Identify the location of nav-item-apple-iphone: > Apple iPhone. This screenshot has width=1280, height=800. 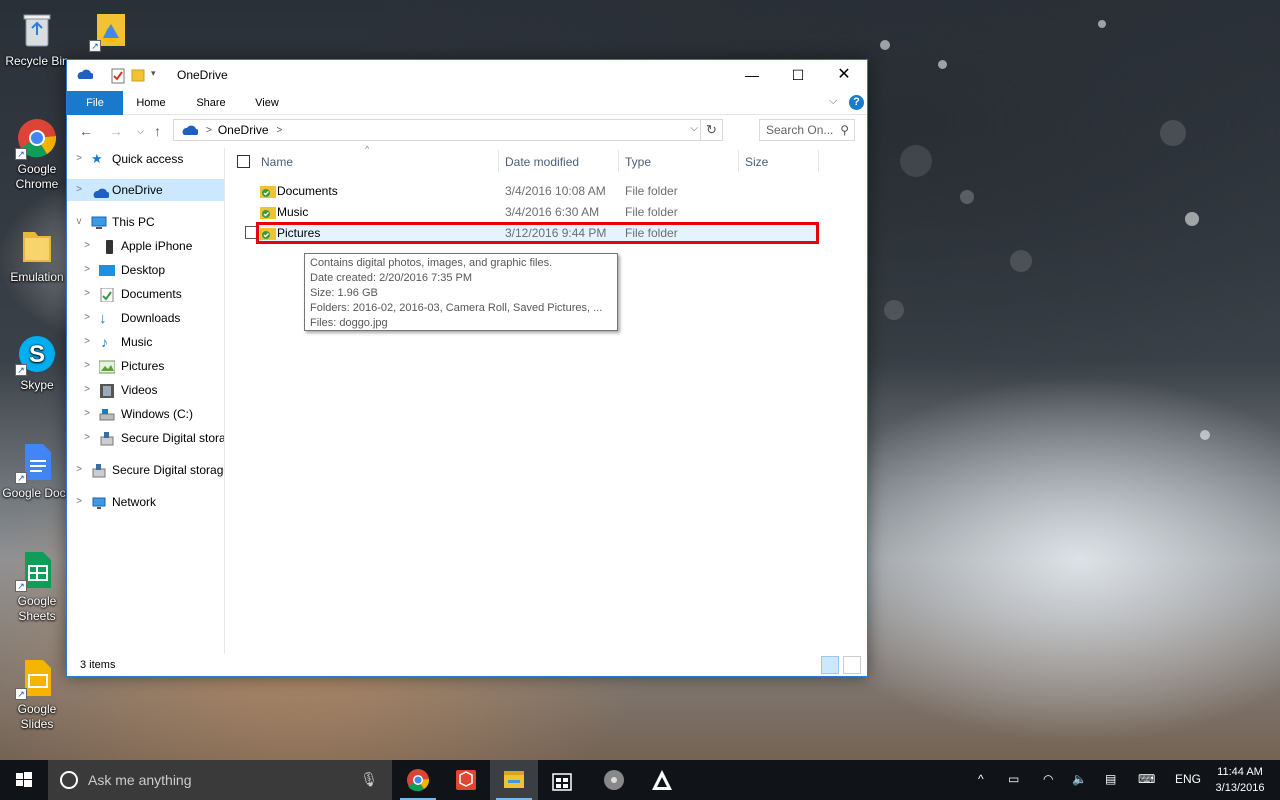
(145, 246).